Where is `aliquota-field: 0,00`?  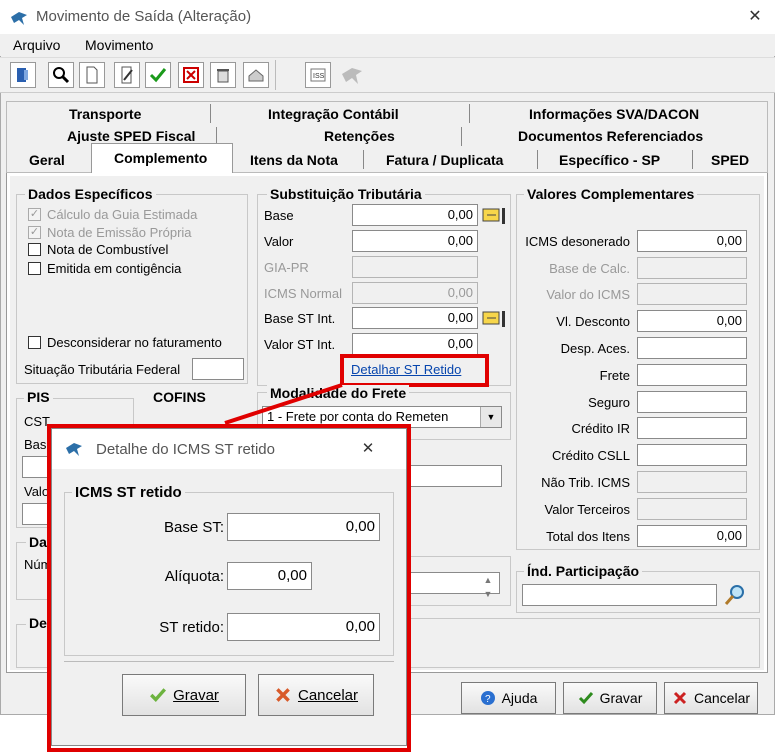
aliquota-field: 0,00 is located at coordinates (269, 576).